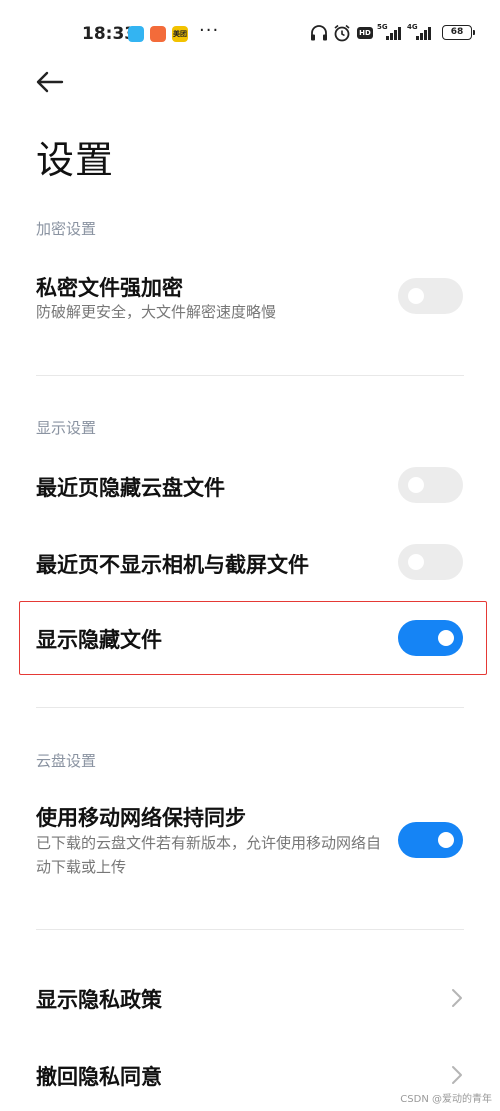 This screenshot has width=500, height=1111. I want to click on setting-title: 最近页隐藏云盘文件, so click(130, 488).